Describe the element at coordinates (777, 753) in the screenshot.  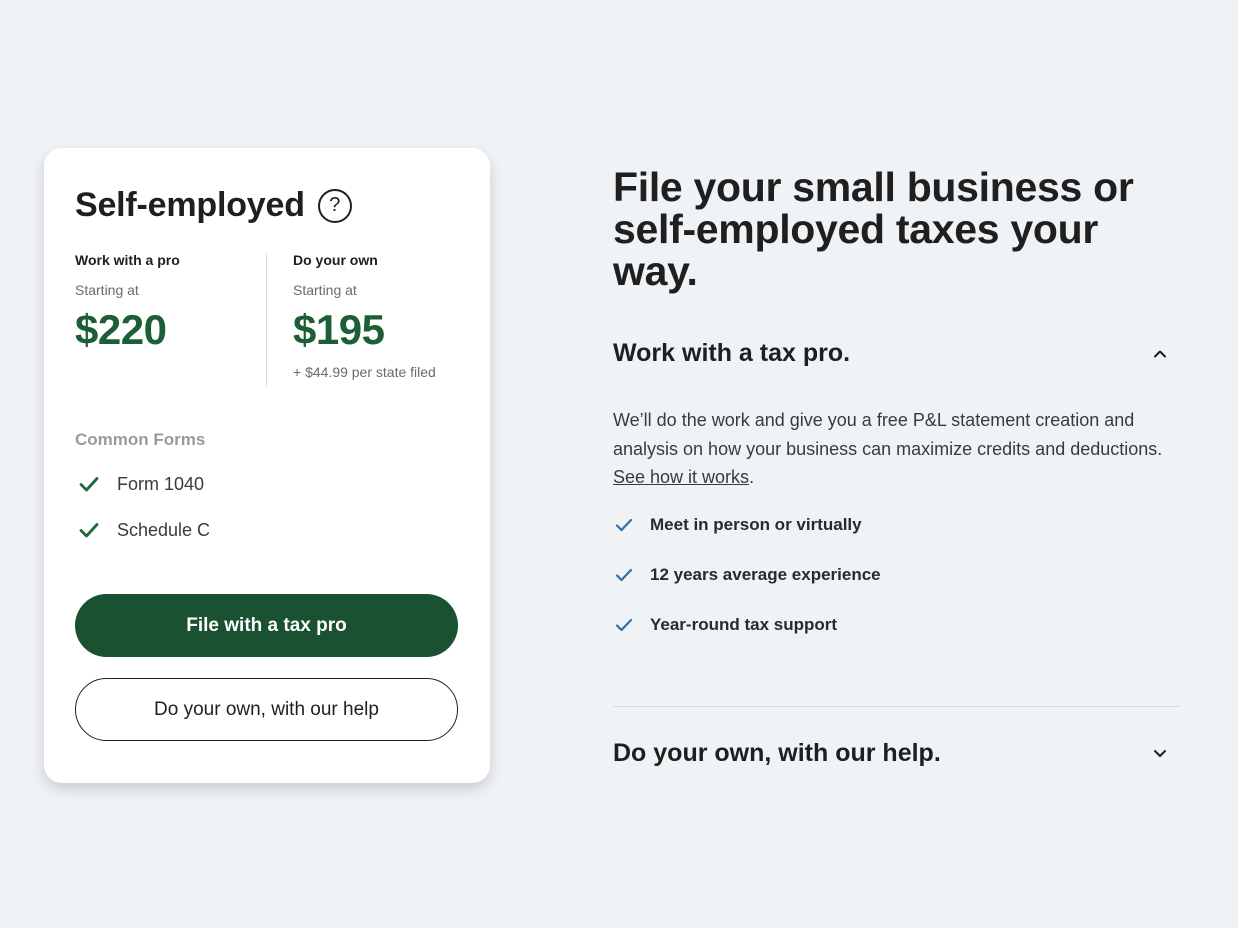
I see `accordion-title: Do your own, with our help.` at that location.